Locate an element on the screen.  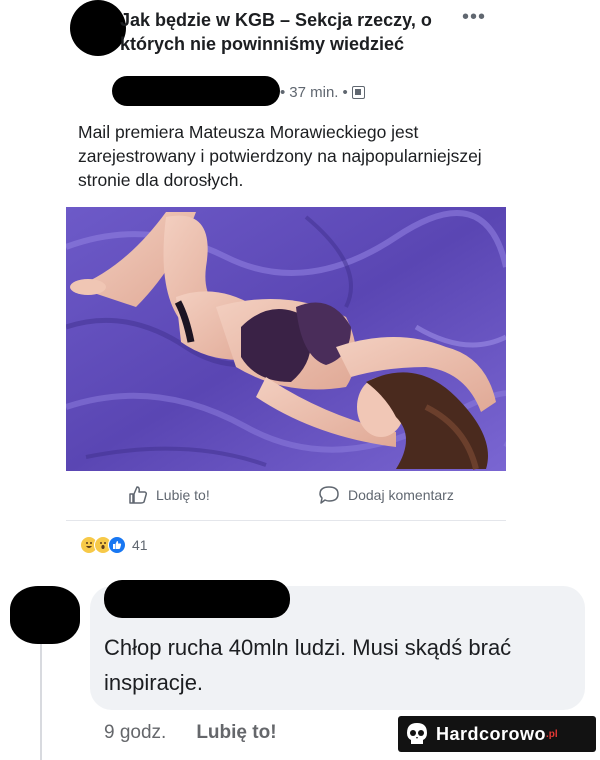
post-time: 37 min. is located at coordinates (313, 92).